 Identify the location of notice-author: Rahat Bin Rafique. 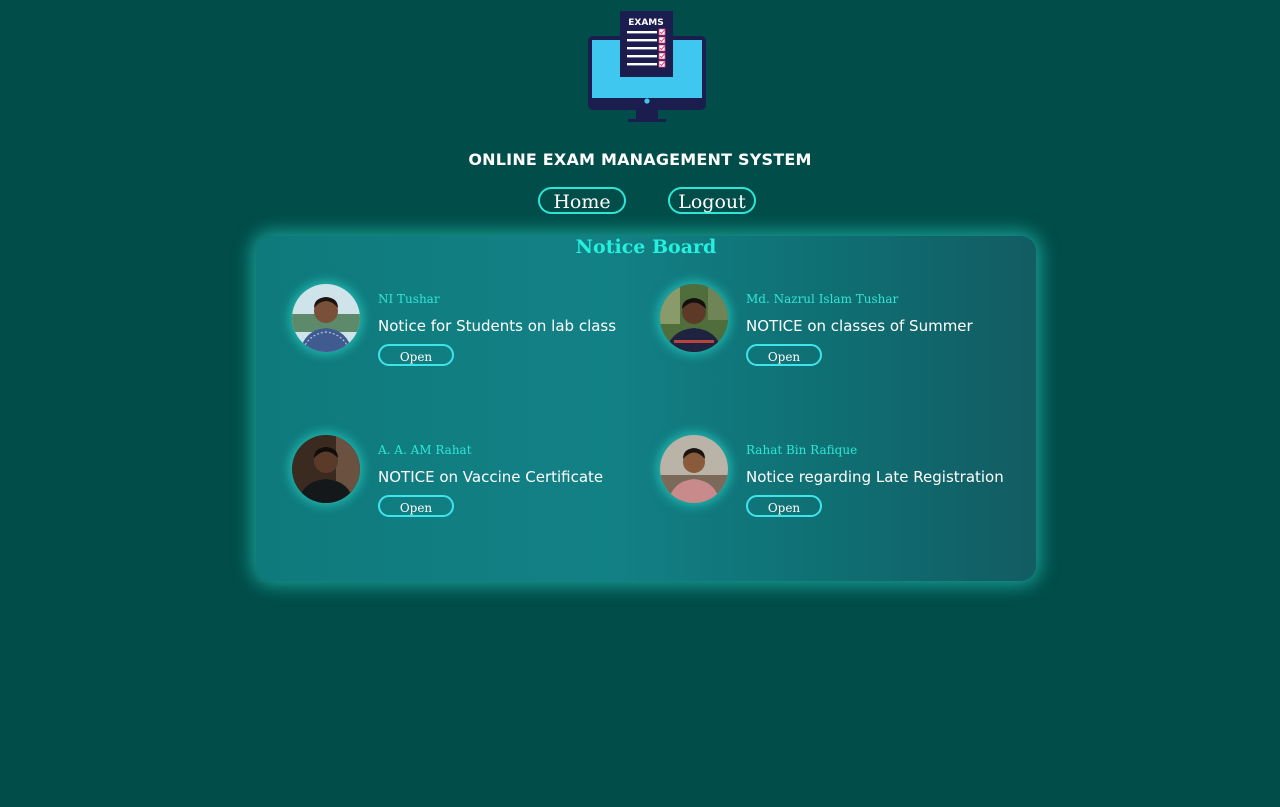
(802, 450).